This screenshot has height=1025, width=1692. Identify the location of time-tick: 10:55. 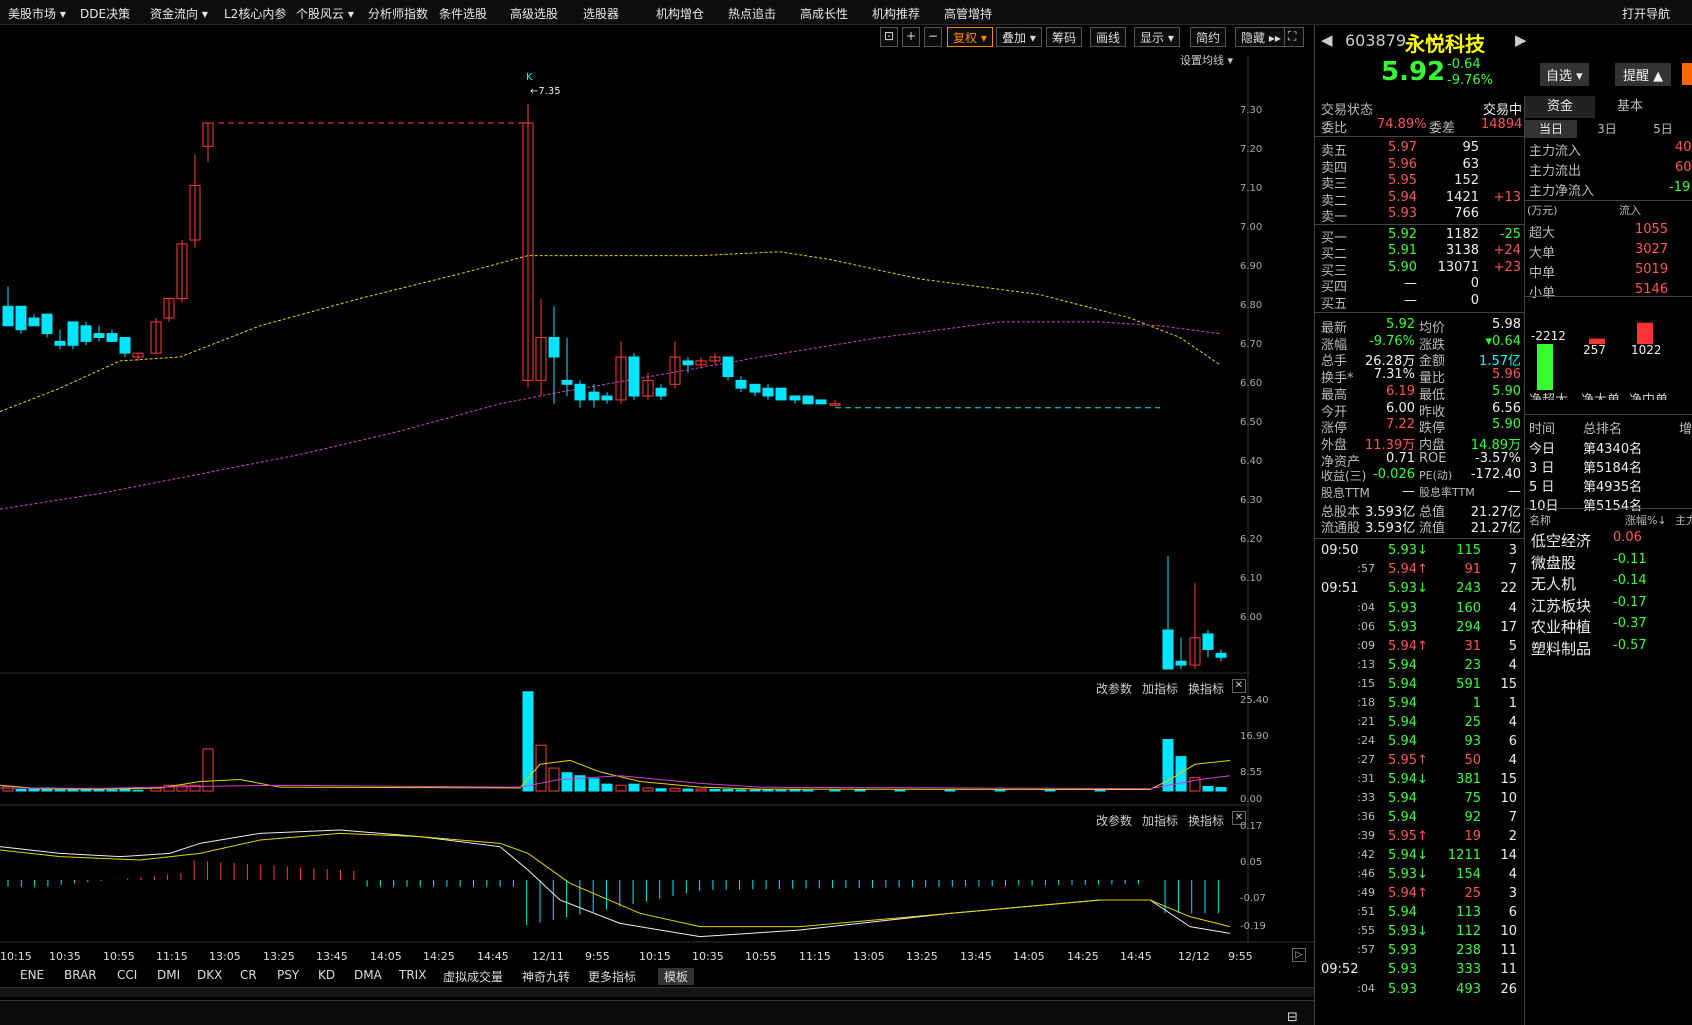
(119, 956).